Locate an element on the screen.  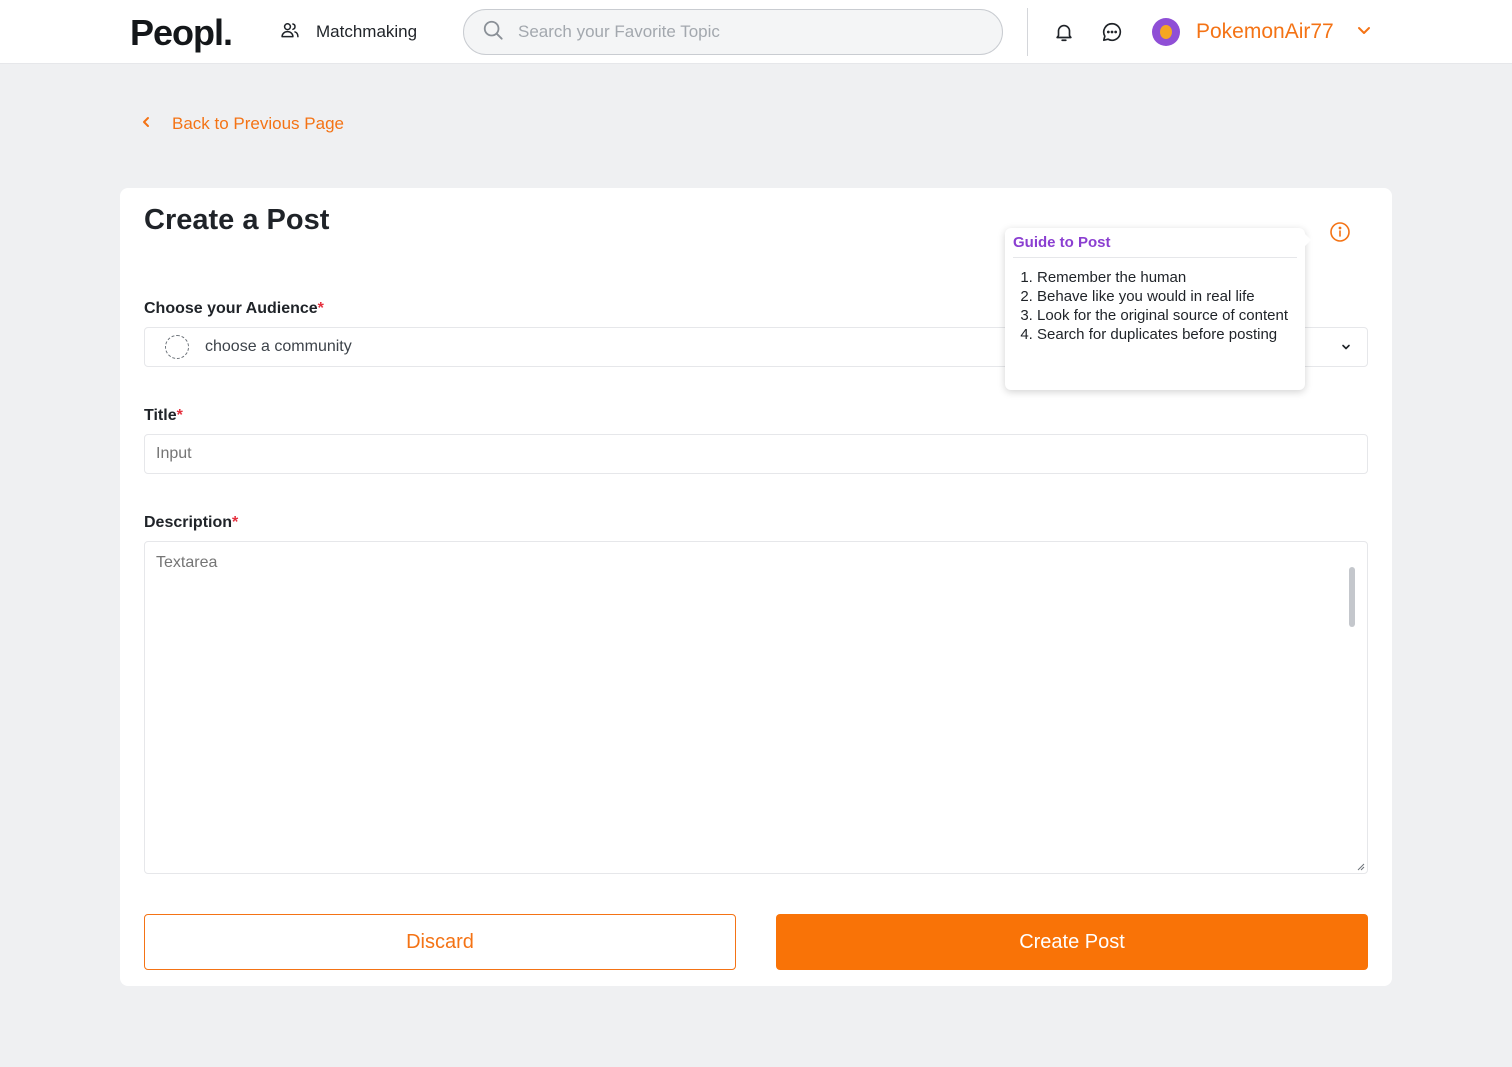
logo: Peopl. is located at coordinates (181, 33).